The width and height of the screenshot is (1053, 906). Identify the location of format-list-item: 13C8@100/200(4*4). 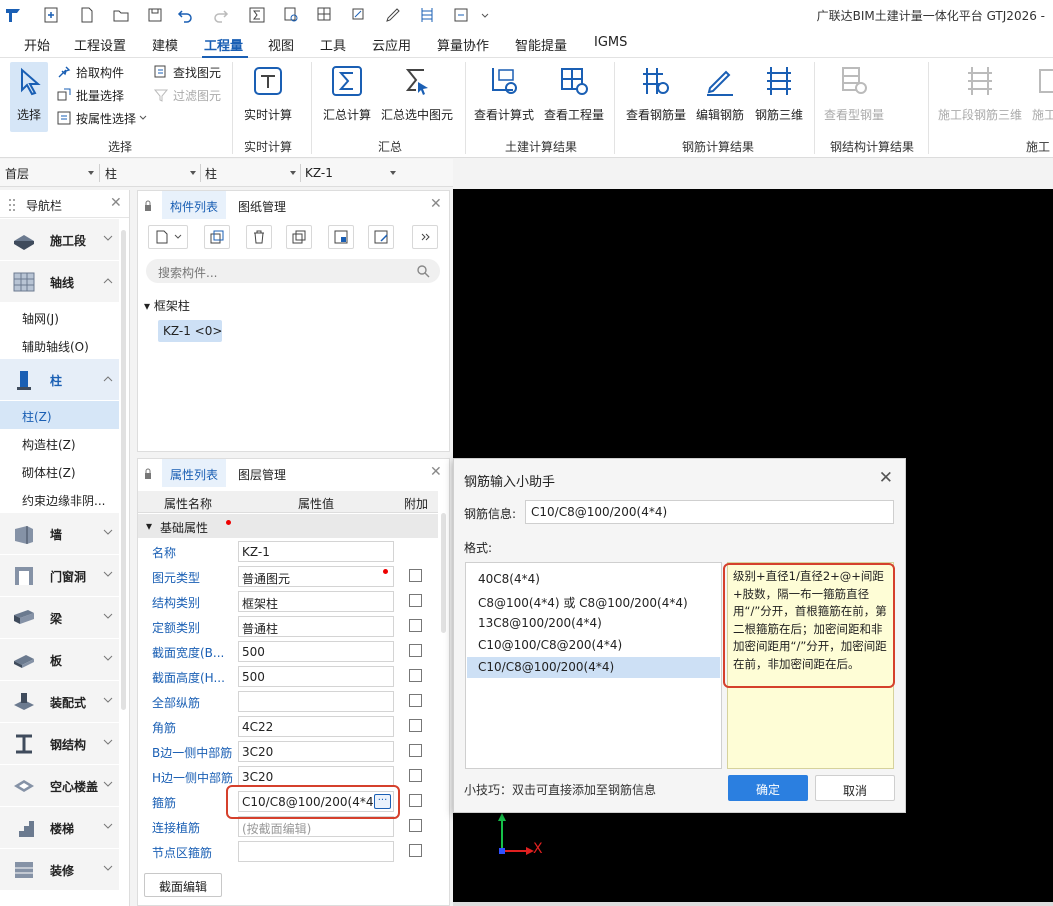
(593, 623).